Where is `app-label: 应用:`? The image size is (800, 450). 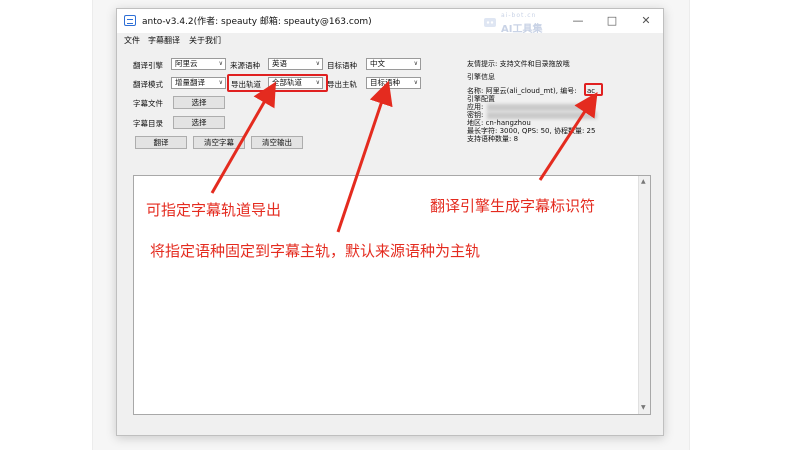 app-label: 应用: is located at coordinates (475, 107).